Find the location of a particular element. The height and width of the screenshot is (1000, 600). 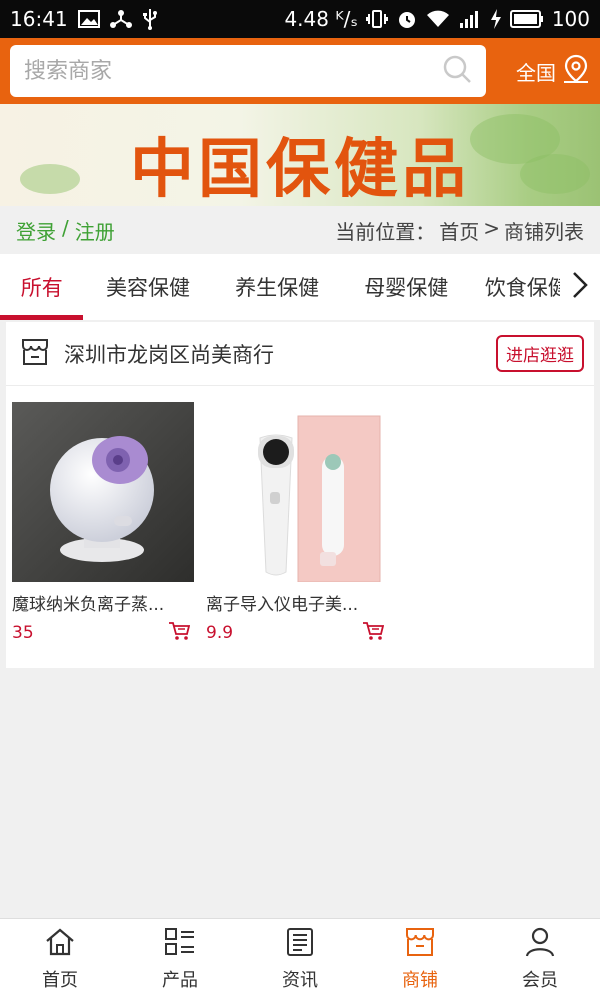

auth-links: 登录 / 注册 is located at coordinates (65, 230).